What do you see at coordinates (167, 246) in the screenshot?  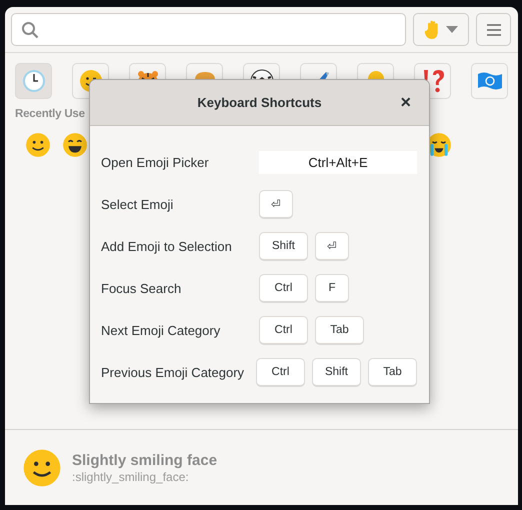 I see `shortcut-label: Add Emoji to Selection` at bounding box center [167, 246].